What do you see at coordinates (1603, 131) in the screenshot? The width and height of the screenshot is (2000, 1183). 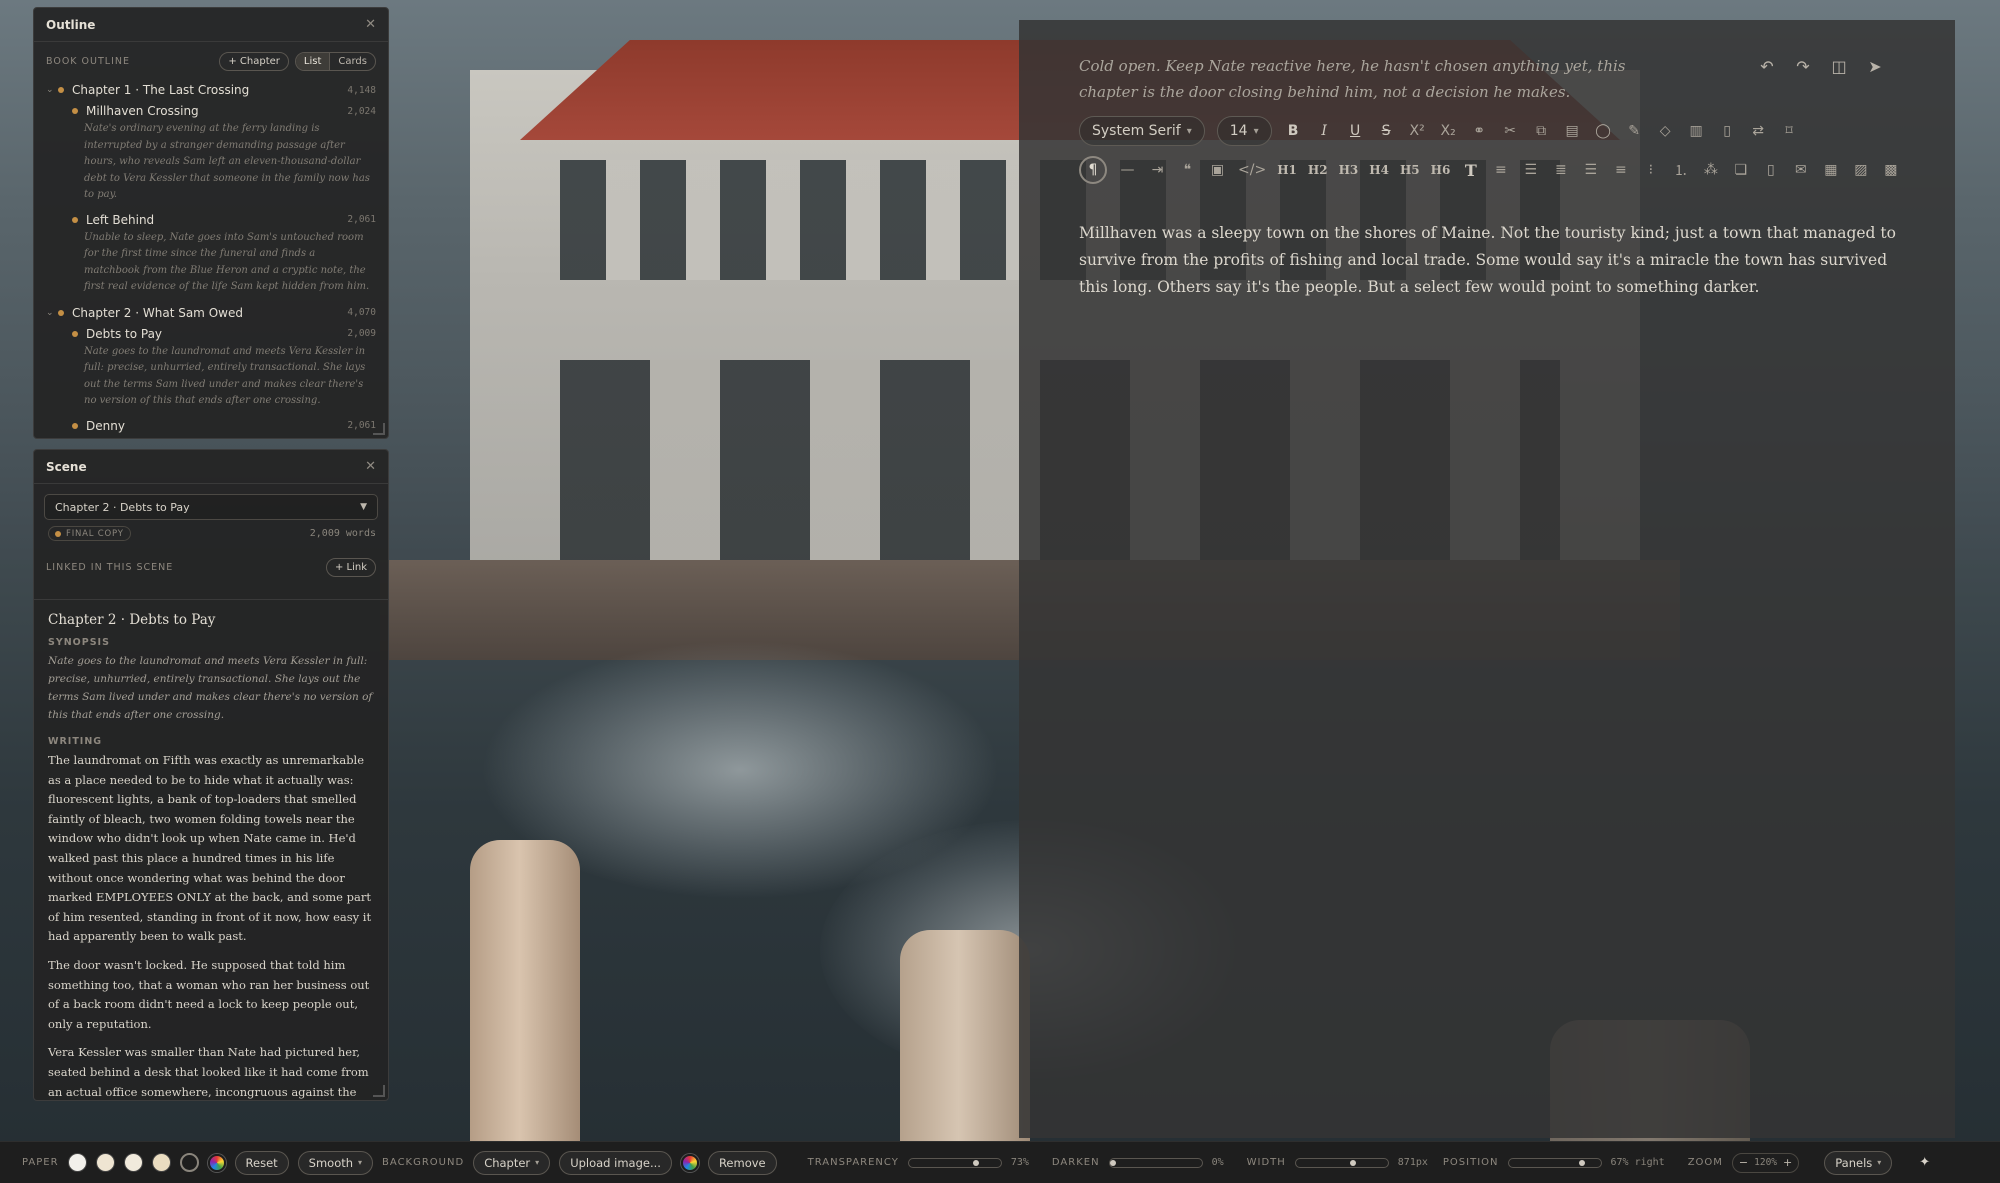 I see `comment-icon: ◯` at bounding box center [1603, 131].